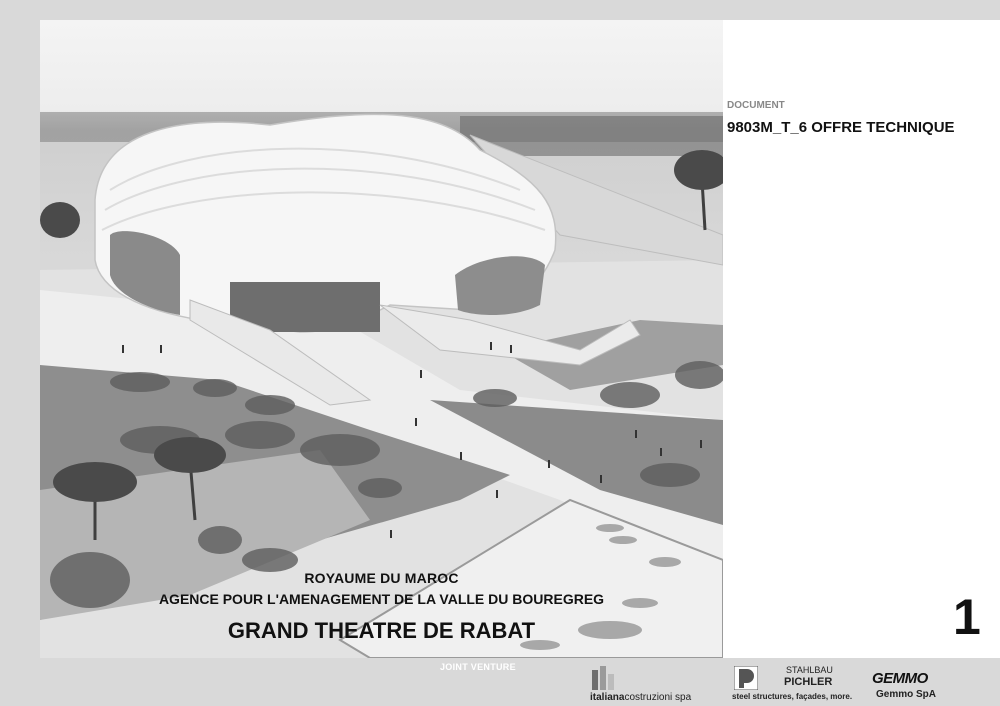 This screenshot has height=706, width=1000. What do you see at coordinates (906, 694) in the screenshot?
I see `gemmo-name: Gemmo SpA` at bounding box center [906, 694].